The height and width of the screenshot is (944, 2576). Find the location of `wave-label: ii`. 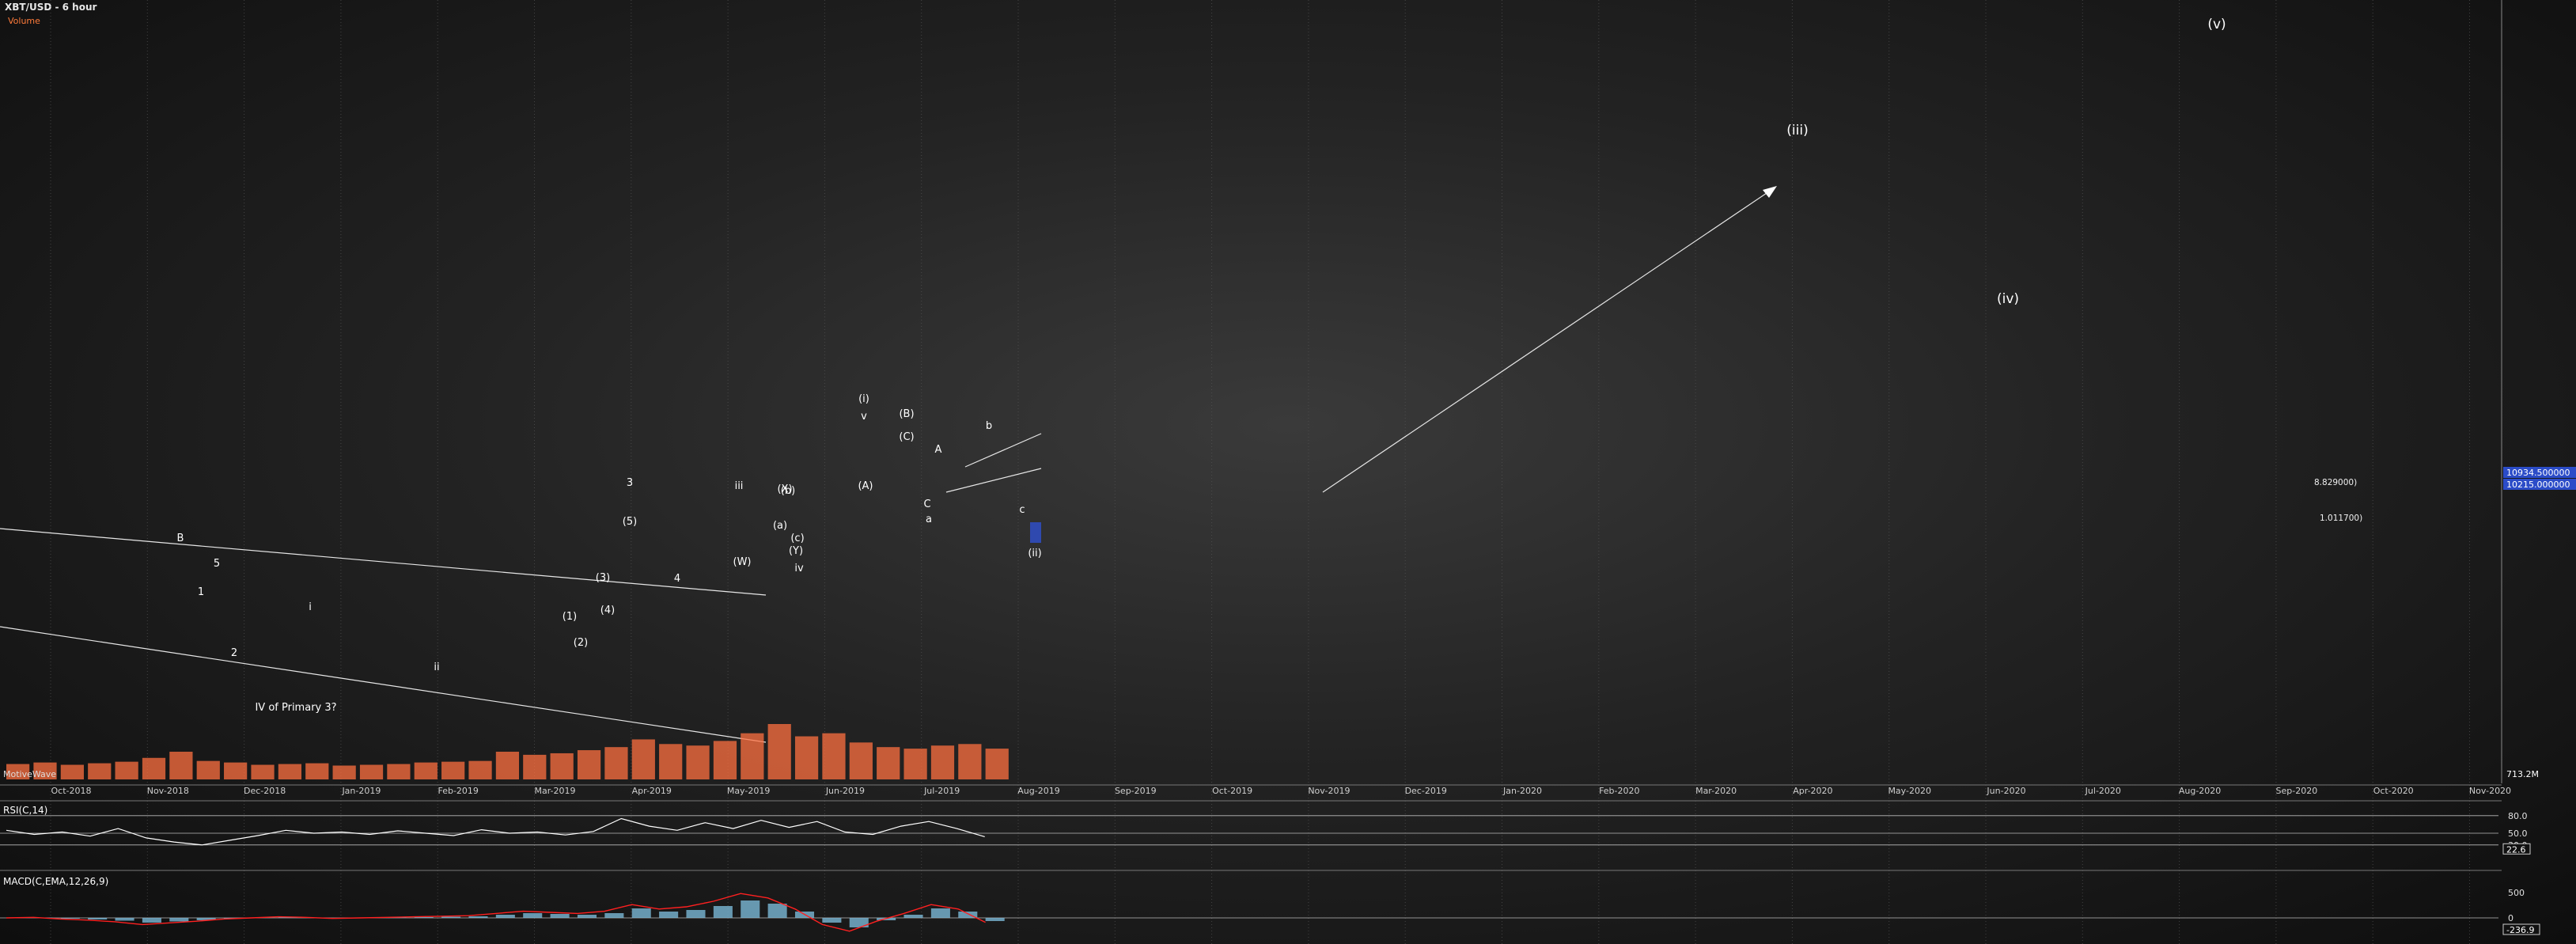

wave-label: ii is located at coordinates (437, 667).